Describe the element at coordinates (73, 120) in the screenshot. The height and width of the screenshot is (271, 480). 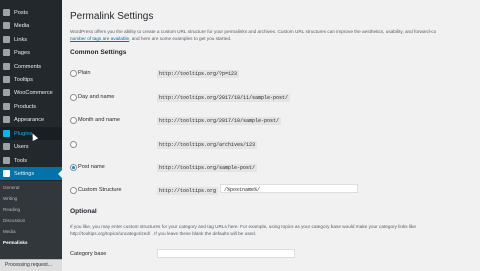
I see `radio-month-and-name` at that location.